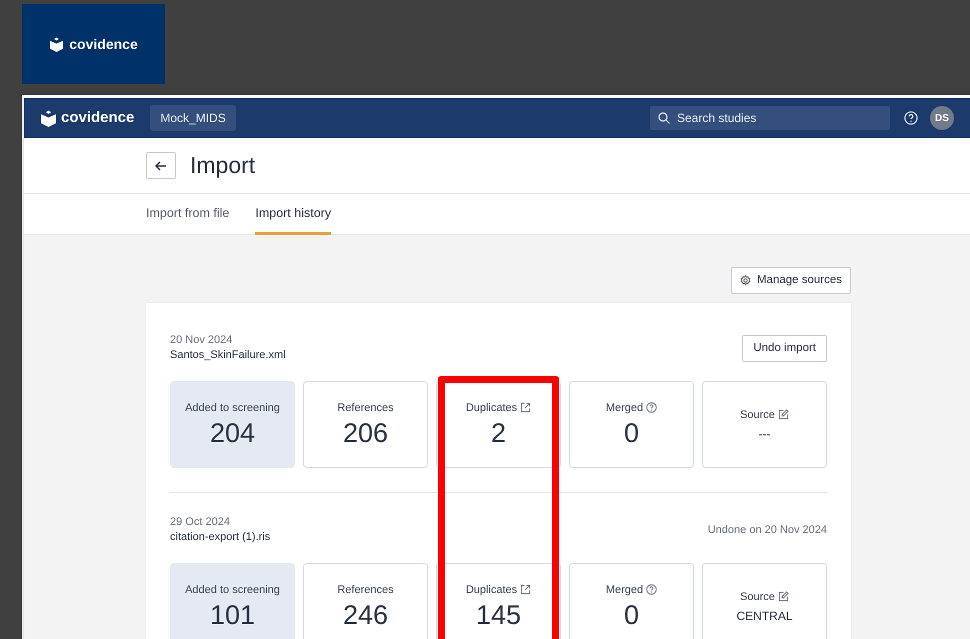  I want to click on stat-value: 206, so click(365, 433).